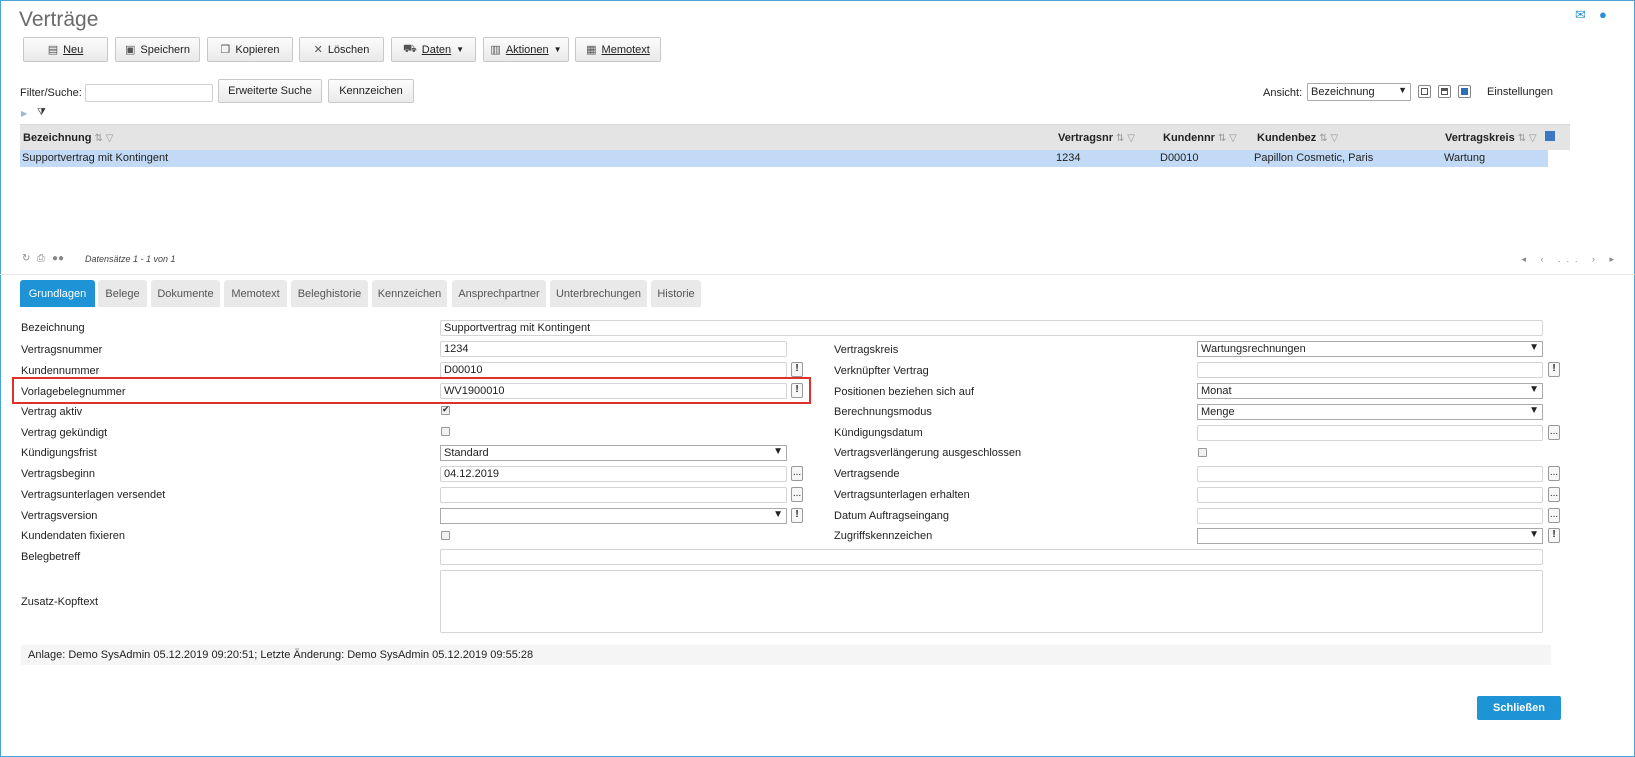  I want to click on close-icon: ✕, so click(318, 50).